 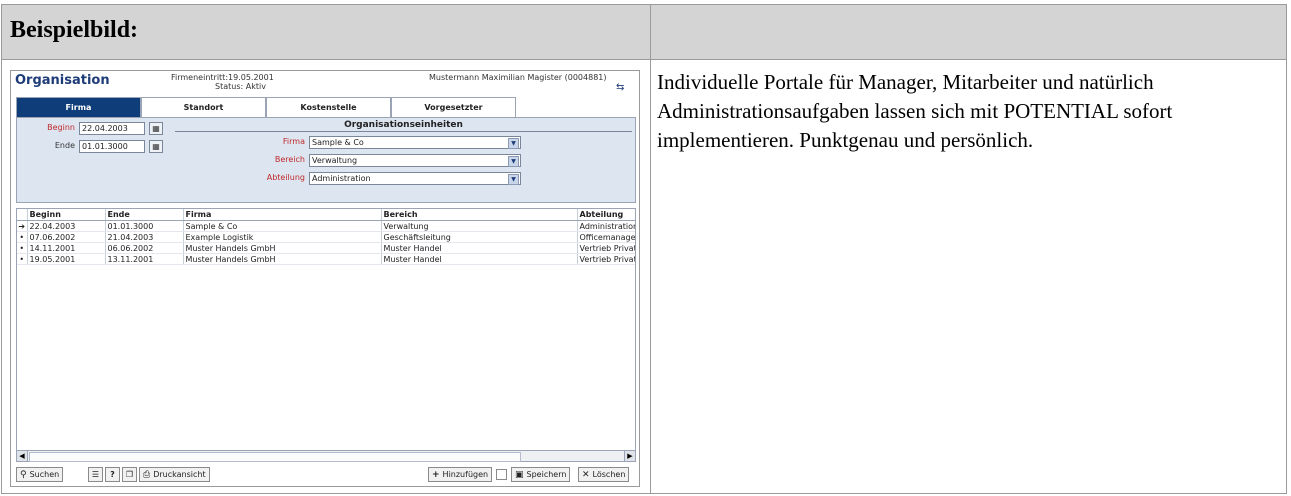 What do you see at coordinates (968, 32) in the screenshot?
I see `header-cell-right` at bounding box center [968, 32].